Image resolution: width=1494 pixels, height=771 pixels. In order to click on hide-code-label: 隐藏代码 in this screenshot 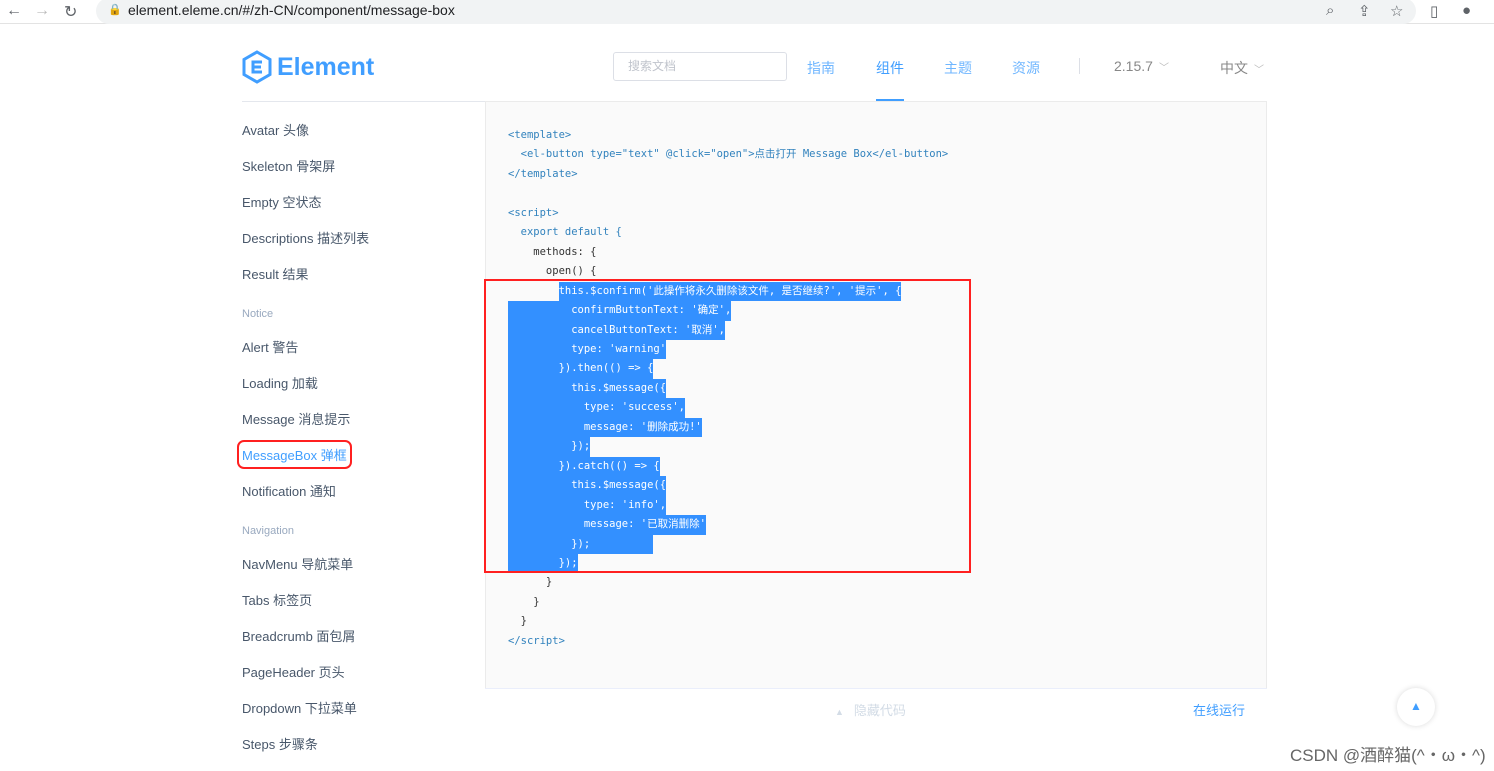, I will do `click(879, 710)`.